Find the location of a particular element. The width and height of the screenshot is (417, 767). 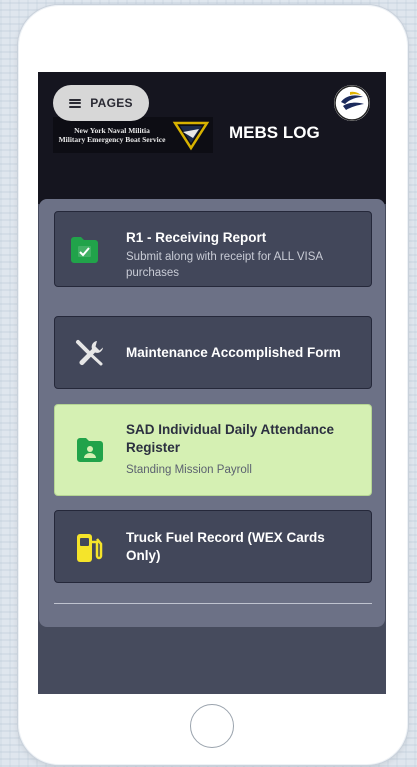

avatar-logo-icon is located at coordinates (352, 103).